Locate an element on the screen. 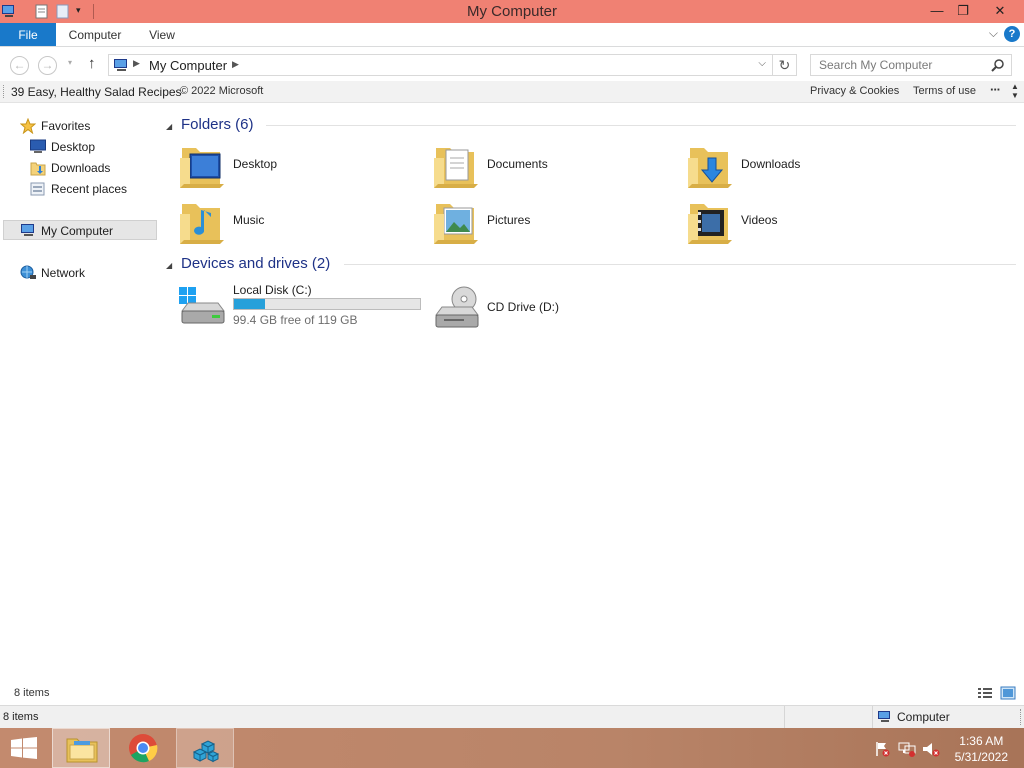  address-bar: ▶ My Computer ▶ ⌵ is located at coordinates (440, 65).